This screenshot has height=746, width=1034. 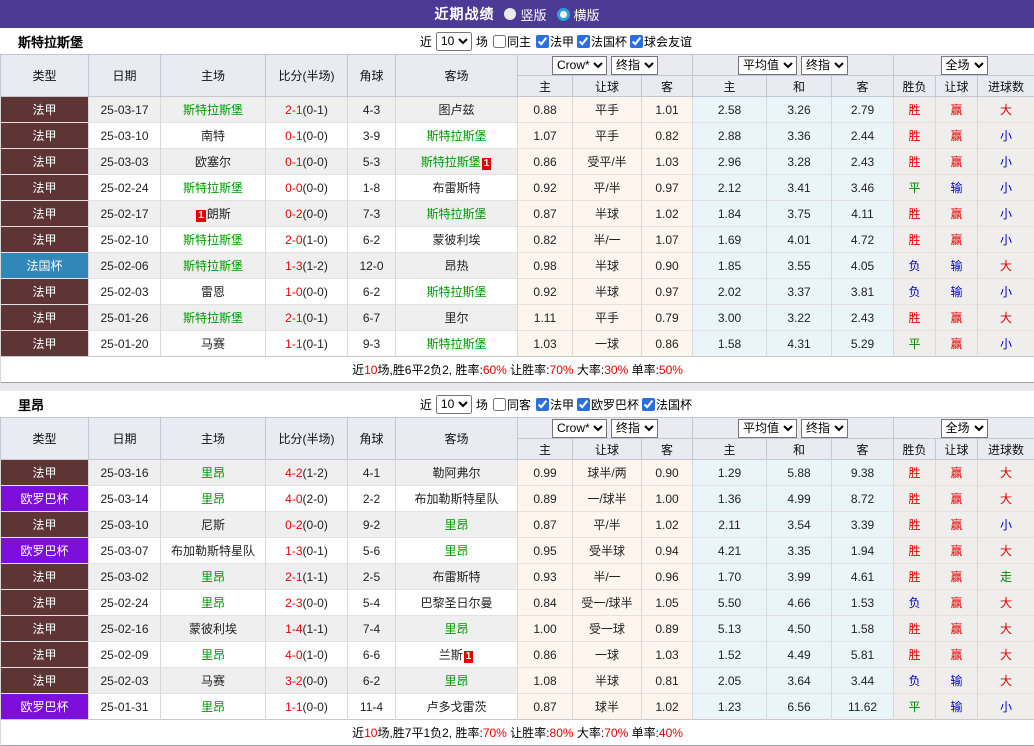 What do you see at coordinates (315, 473) in the screenshot?
I see `halftime-score: (1-2)` at bounding box center [315, 473].